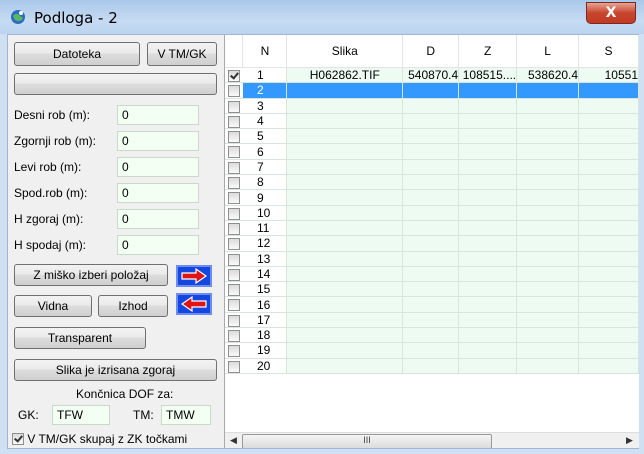 This screenshot has width=644, height=454. I want to click on table-row: 6, so click(432, 151).